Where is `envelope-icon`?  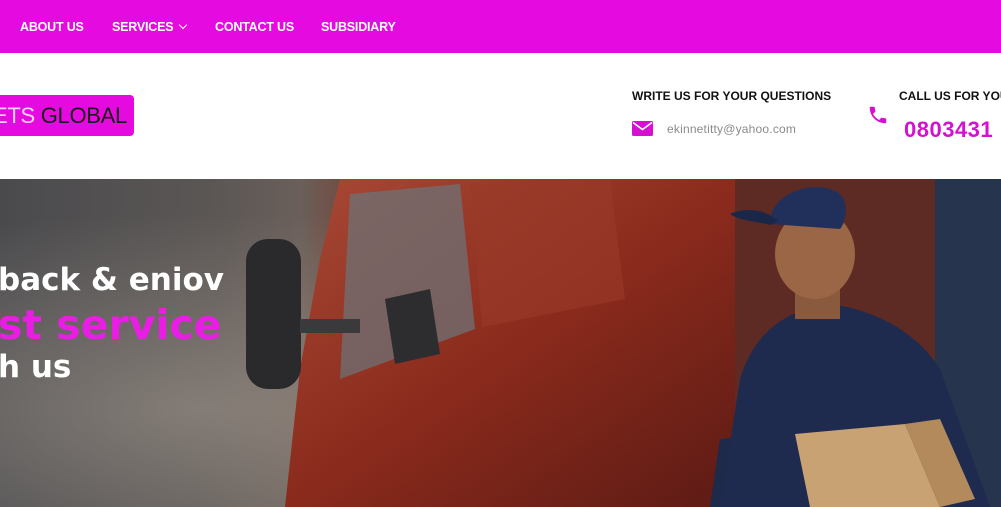
envelope-icon is located at coordinates (642, 131).